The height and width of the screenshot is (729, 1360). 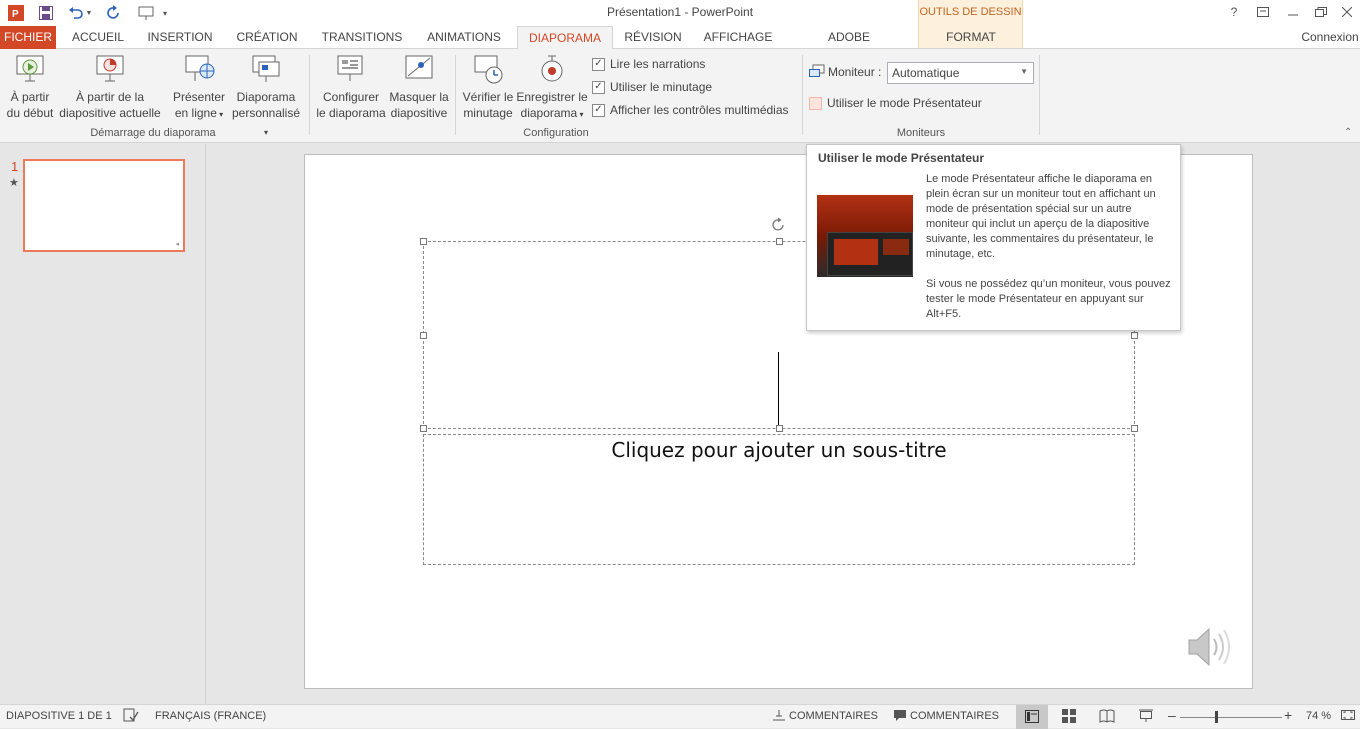 What do you see at coordinates (1069, 717) in the screenshot?
I see `slide-sorter-icon` at bounding box center [1069, 717].